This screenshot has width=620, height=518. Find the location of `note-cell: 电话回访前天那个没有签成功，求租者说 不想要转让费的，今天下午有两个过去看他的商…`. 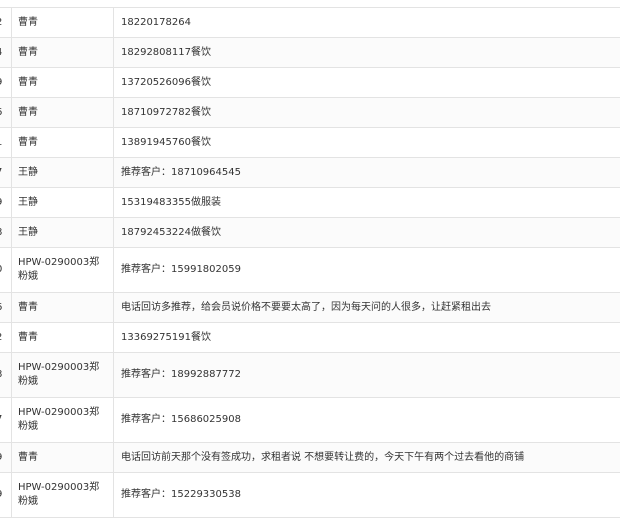

note-cell: 电话回访前天那个没有签成功，求租者说 不想要转让费的，今天下午有两个过去看他的商… is located at coordinates (323, 457).